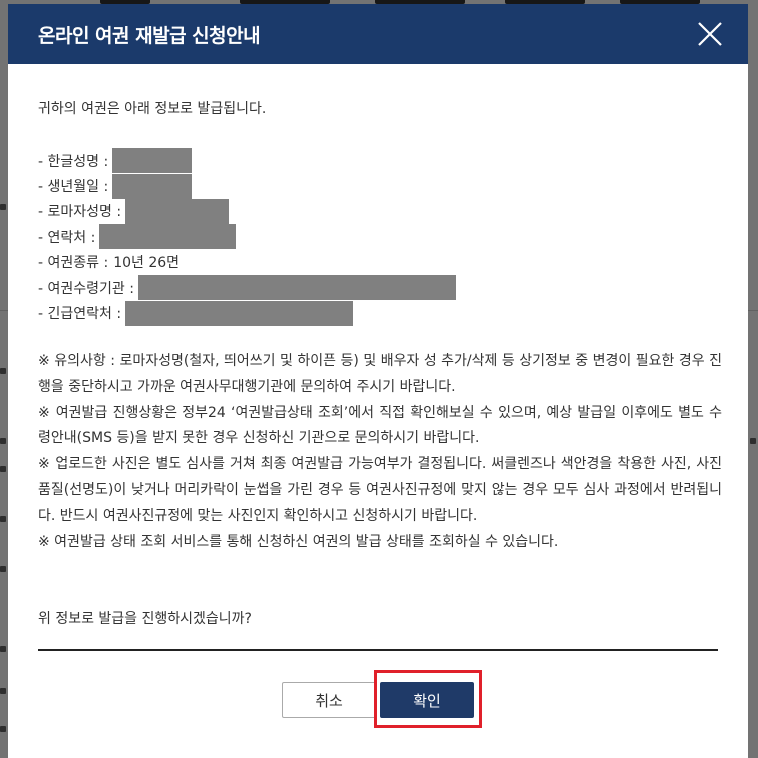 Image resolution: width=758 pixels, height=758 pixels. What do you see at coordinates (149, 36) in the screenshot?
I see `dialog-title: 온라인 여권 재발급 신청안내` at bounding box center [149, 36].